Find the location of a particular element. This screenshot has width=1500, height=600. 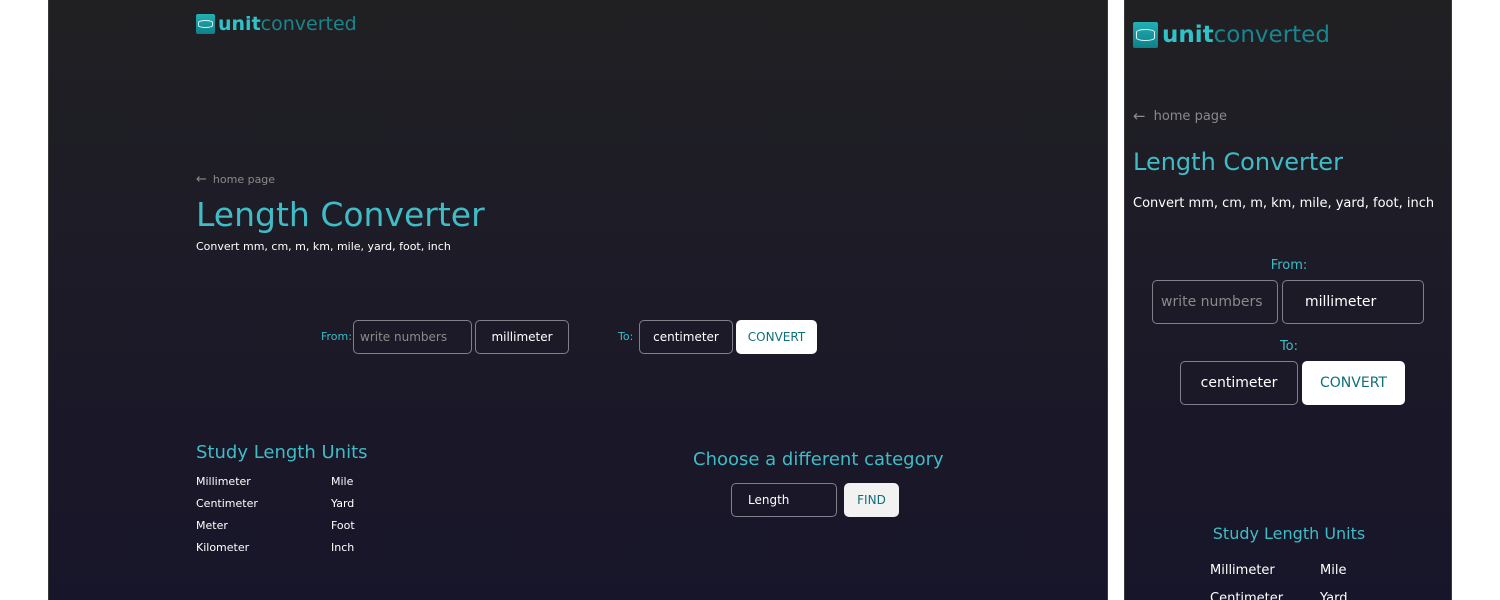

category-select: Length is located at coordinates (784, 500).